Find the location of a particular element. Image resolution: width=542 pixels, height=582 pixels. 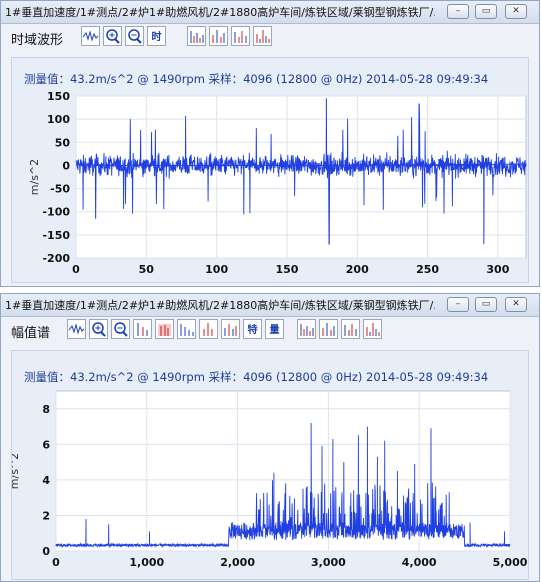

x-tick-label: 50 is located at coordinates (147, 269).